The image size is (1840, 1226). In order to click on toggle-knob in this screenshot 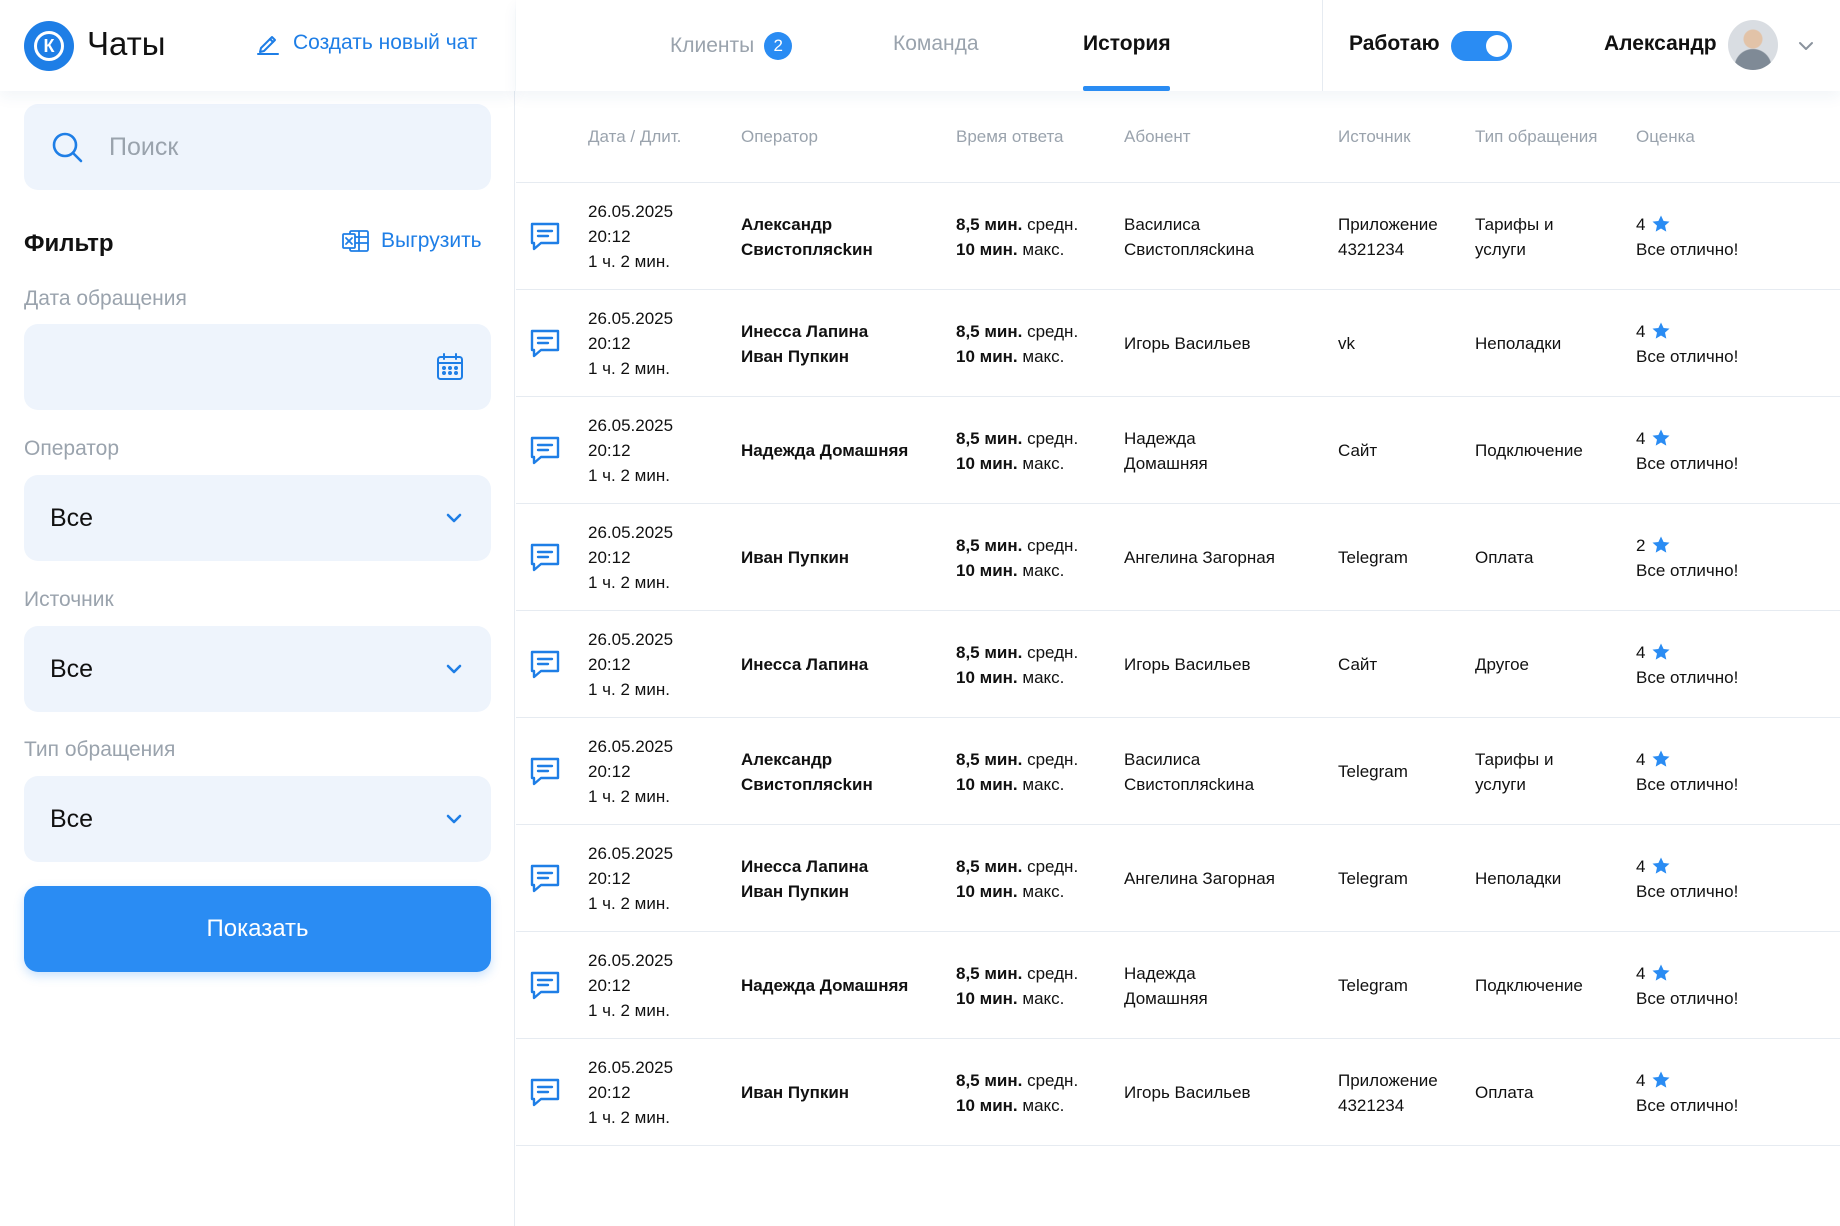, I will do `click(1497, 46)`.